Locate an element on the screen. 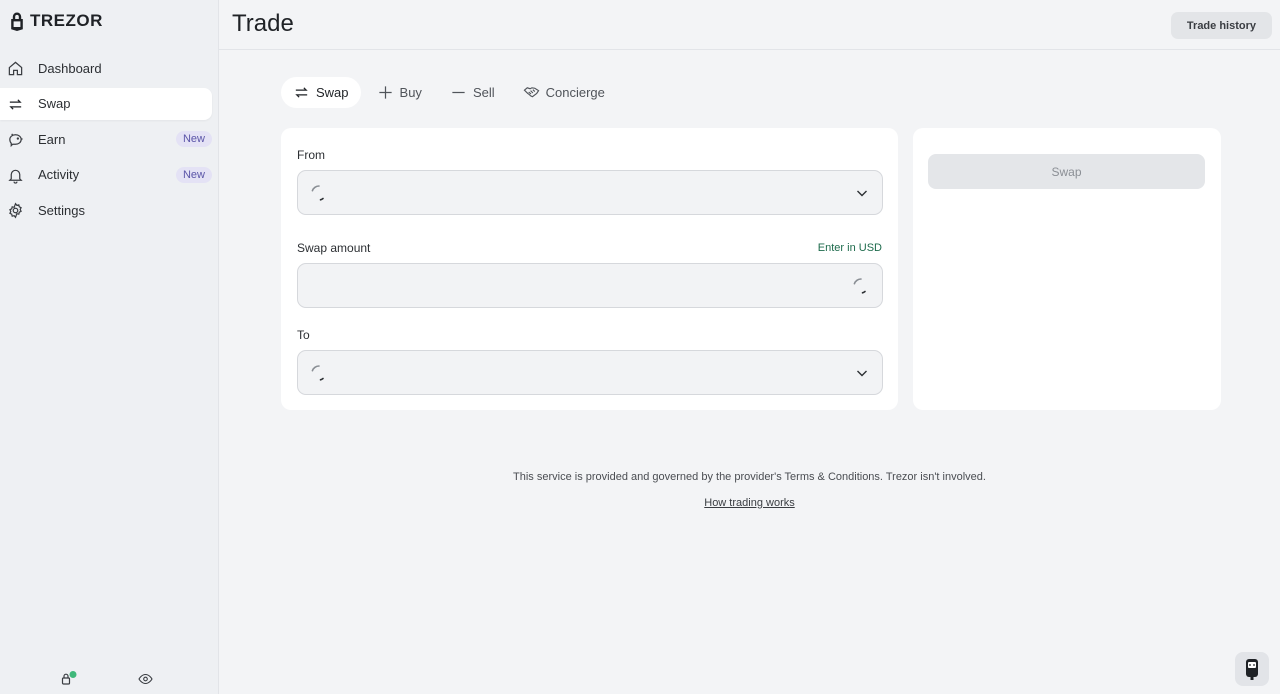  trezor-device-icon is located at coordinates (1252, 669).